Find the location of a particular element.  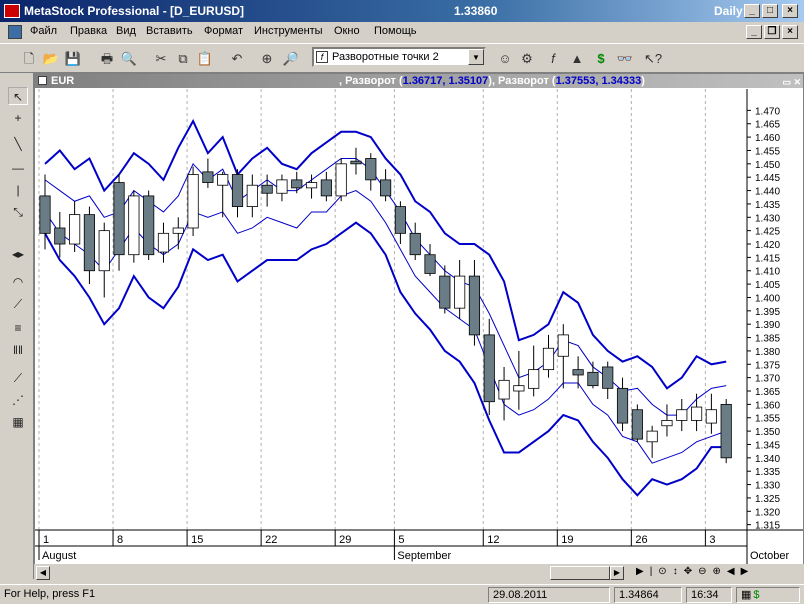

crosshair-tool-icon: + is located at coordinates (18, 118).